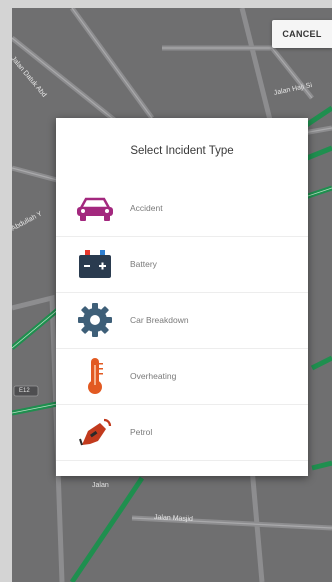  Describe the element at coordinates (182, 376) in the screenshot. I see `incident-item-overheating: Overheating` at that location.